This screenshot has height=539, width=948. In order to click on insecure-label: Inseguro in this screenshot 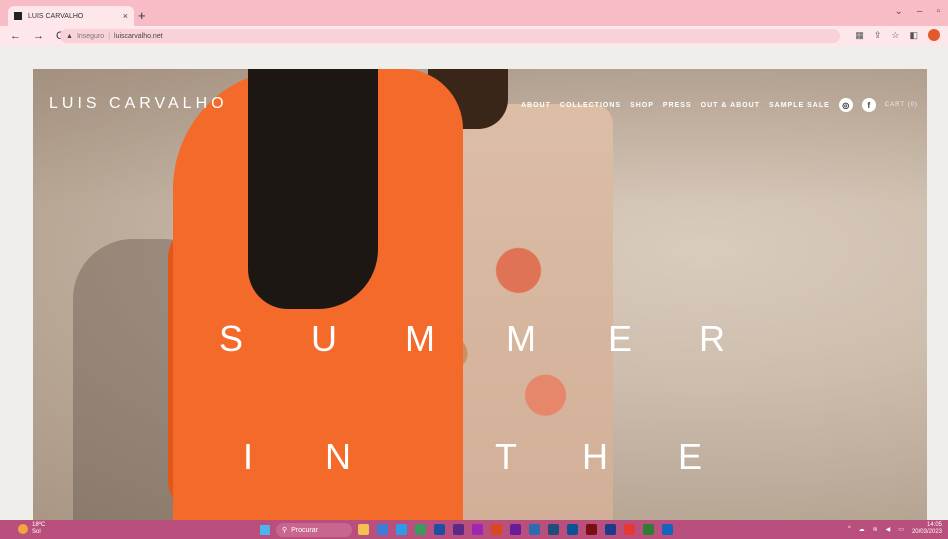, I will do `click(90, 36)`.